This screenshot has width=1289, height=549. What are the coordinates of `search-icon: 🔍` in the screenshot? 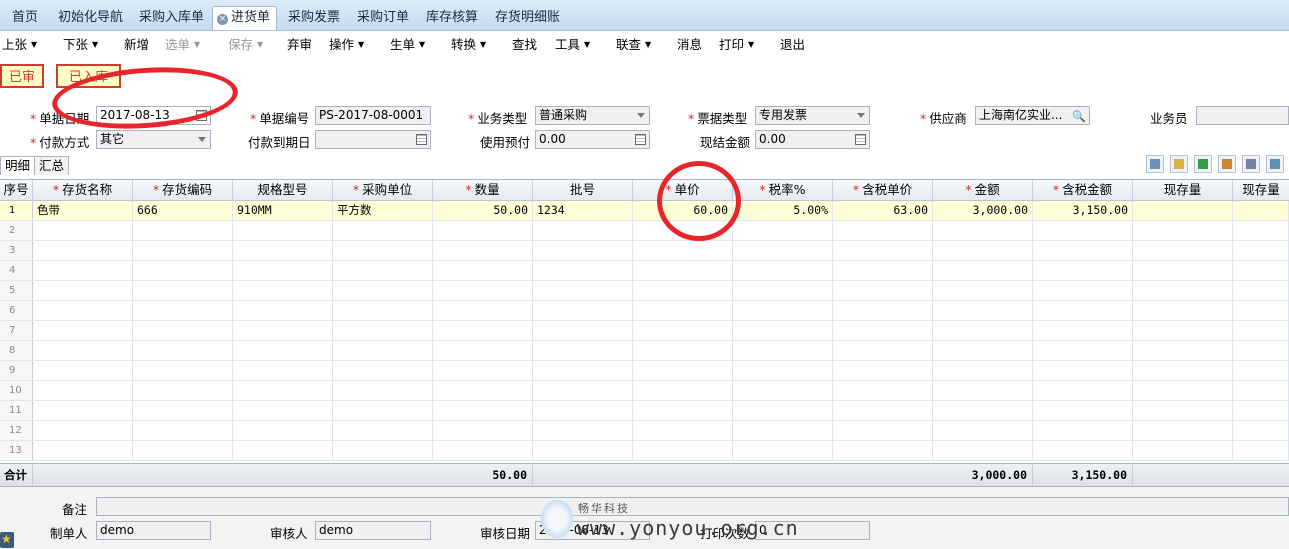 It's located at (1079, 116).